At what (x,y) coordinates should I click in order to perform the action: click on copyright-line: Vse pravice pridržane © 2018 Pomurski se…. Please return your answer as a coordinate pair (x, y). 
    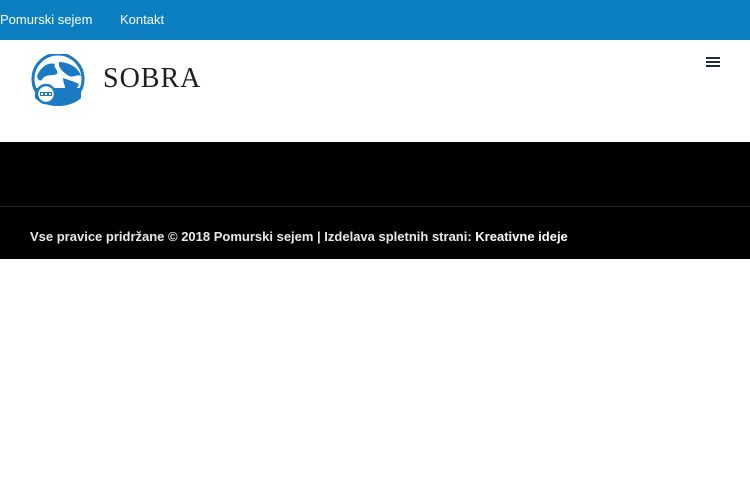
    Looking at the image, I should click on (299, 236).